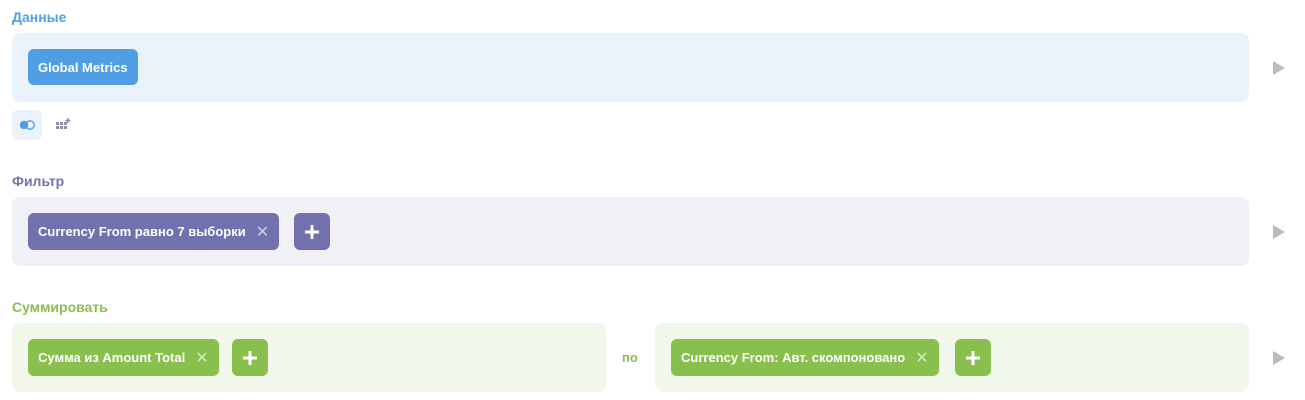 This screenshot has width=1305, height=400. I want to click on toggle-icon, so click(27, 125).